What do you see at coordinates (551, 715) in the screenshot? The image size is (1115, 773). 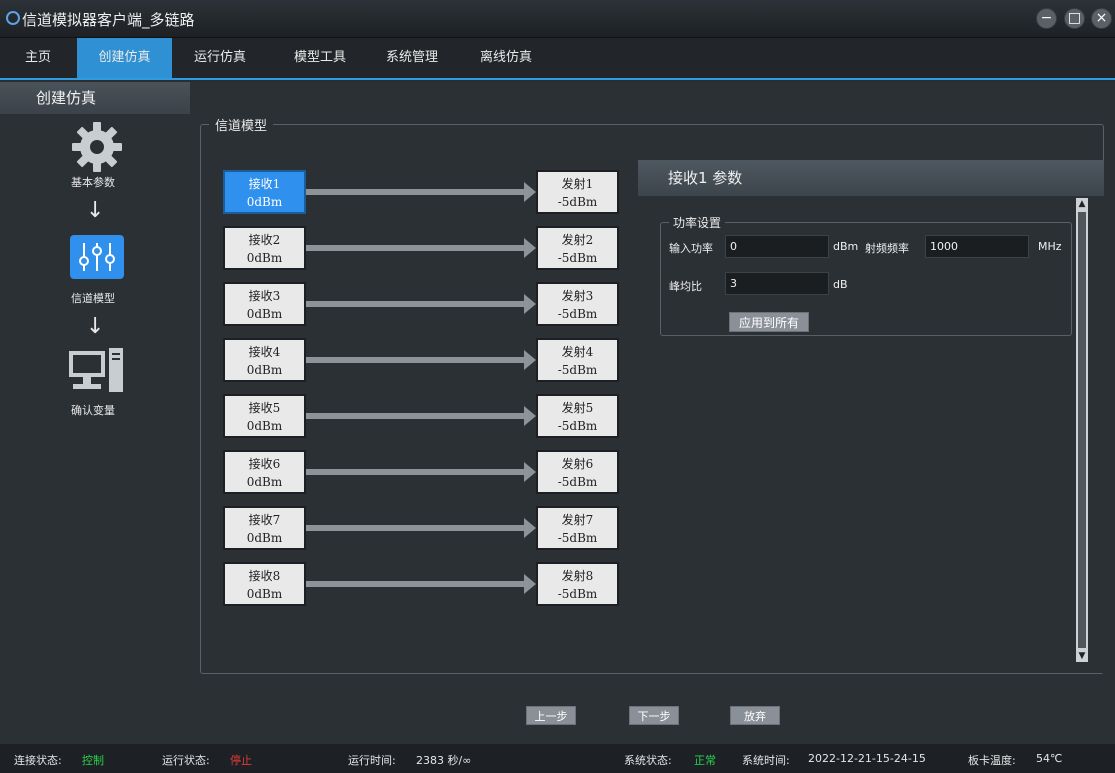 I see `prev-step-button: 上一步` at bounding box center [551, 715].